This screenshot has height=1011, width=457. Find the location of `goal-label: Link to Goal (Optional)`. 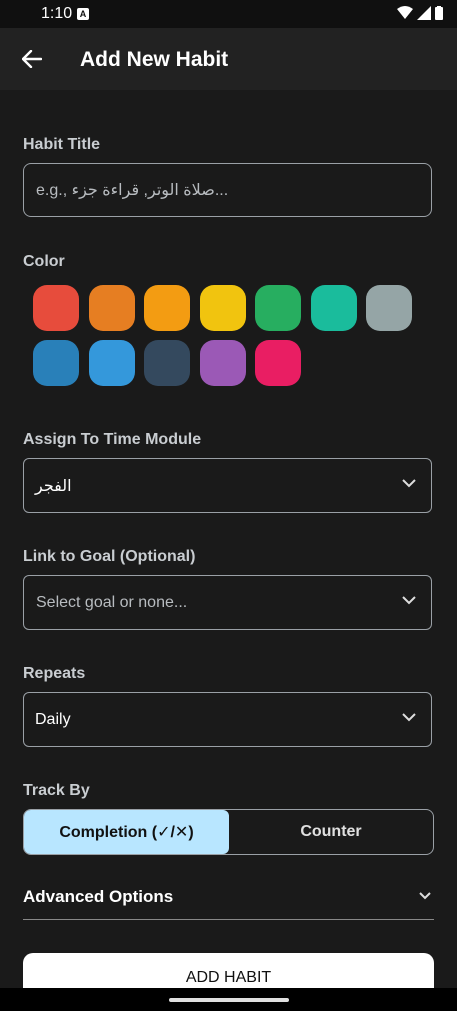

goal-label: Link to Goal (Optional) is located at coordinates (109, 556).